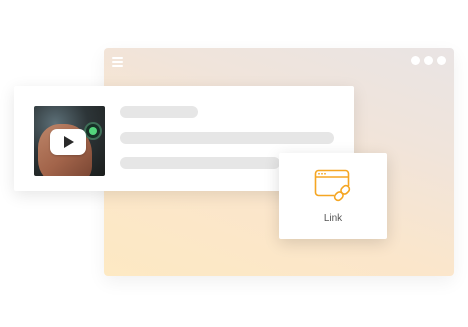 The height and width of the screenshot is (327, 468). I want to click on hamburger-menu-icon, so click(117, 62).